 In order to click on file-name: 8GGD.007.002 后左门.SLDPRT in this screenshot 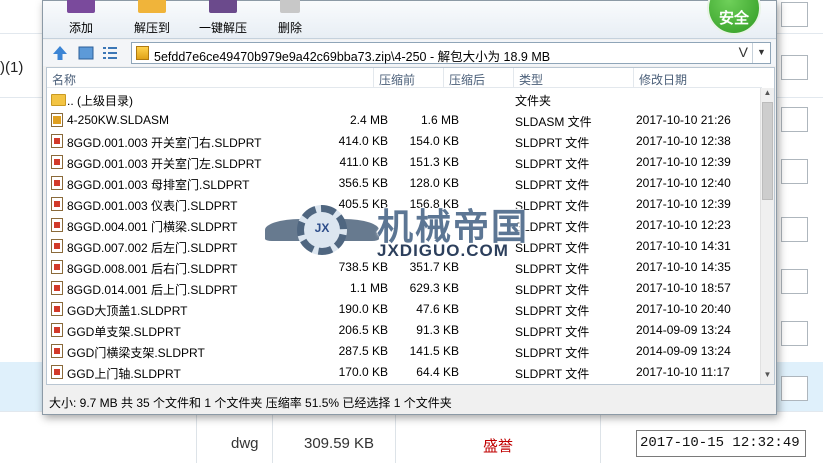, I will do `click(152, 248)`.